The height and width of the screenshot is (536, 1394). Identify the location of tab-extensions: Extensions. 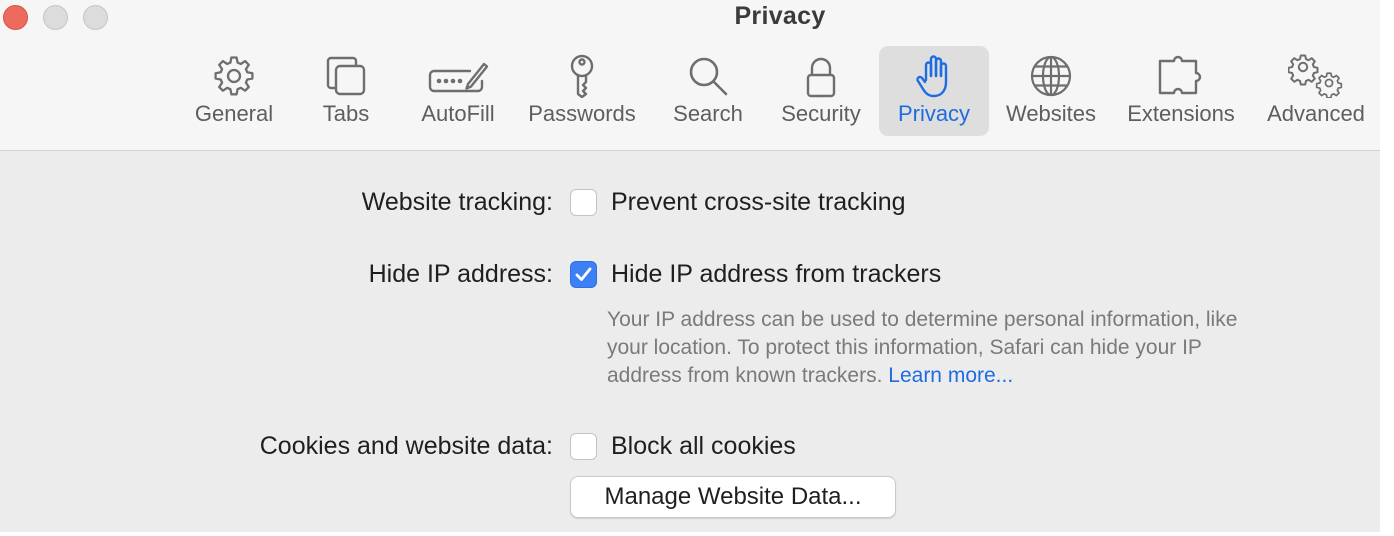
(1181, 91).